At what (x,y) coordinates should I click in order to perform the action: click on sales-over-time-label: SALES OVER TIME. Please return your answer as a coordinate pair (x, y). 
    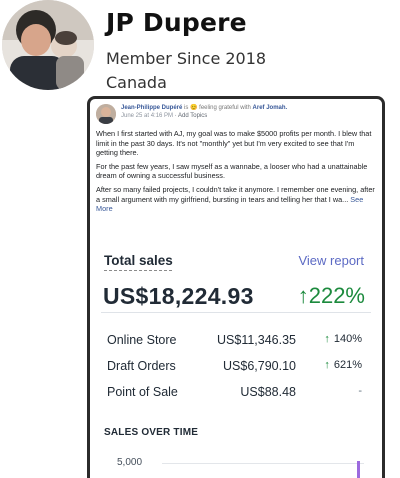
    Looking at the image, I should click on (151, 432).